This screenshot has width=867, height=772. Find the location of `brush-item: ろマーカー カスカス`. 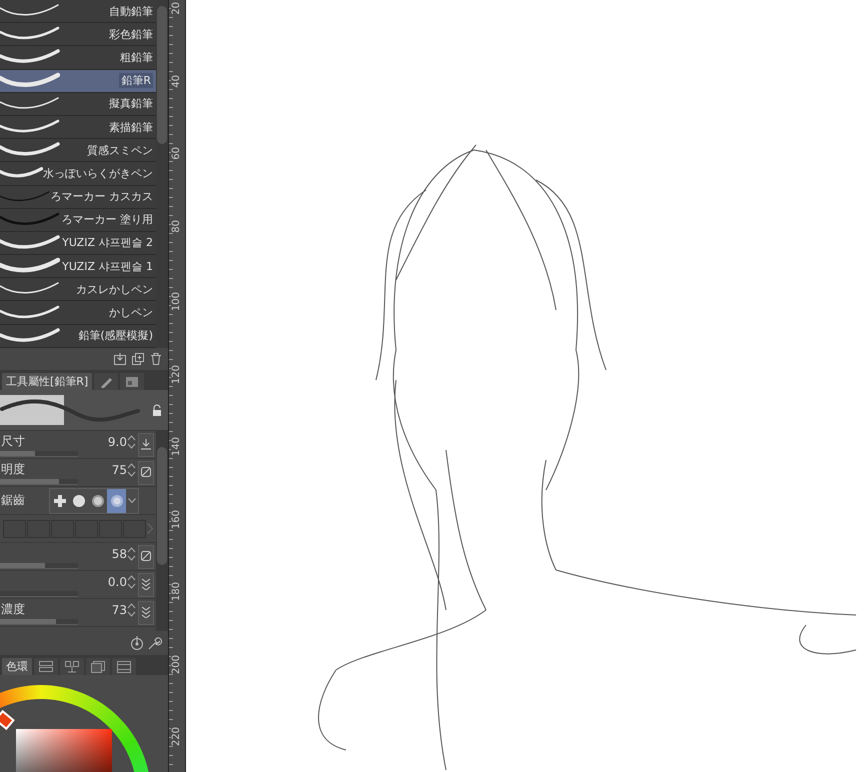

brush-item: ろマーカー カスカス is located at coordinates (78, 197).